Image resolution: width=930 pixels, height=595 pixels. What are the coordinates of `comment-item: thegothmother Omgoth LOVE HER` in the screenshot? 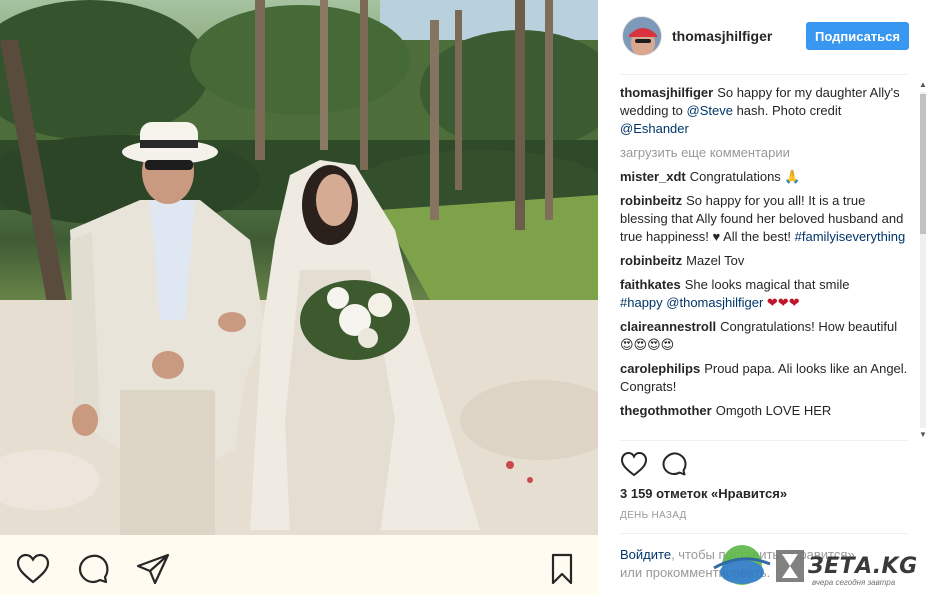 It's located at (765, 411).